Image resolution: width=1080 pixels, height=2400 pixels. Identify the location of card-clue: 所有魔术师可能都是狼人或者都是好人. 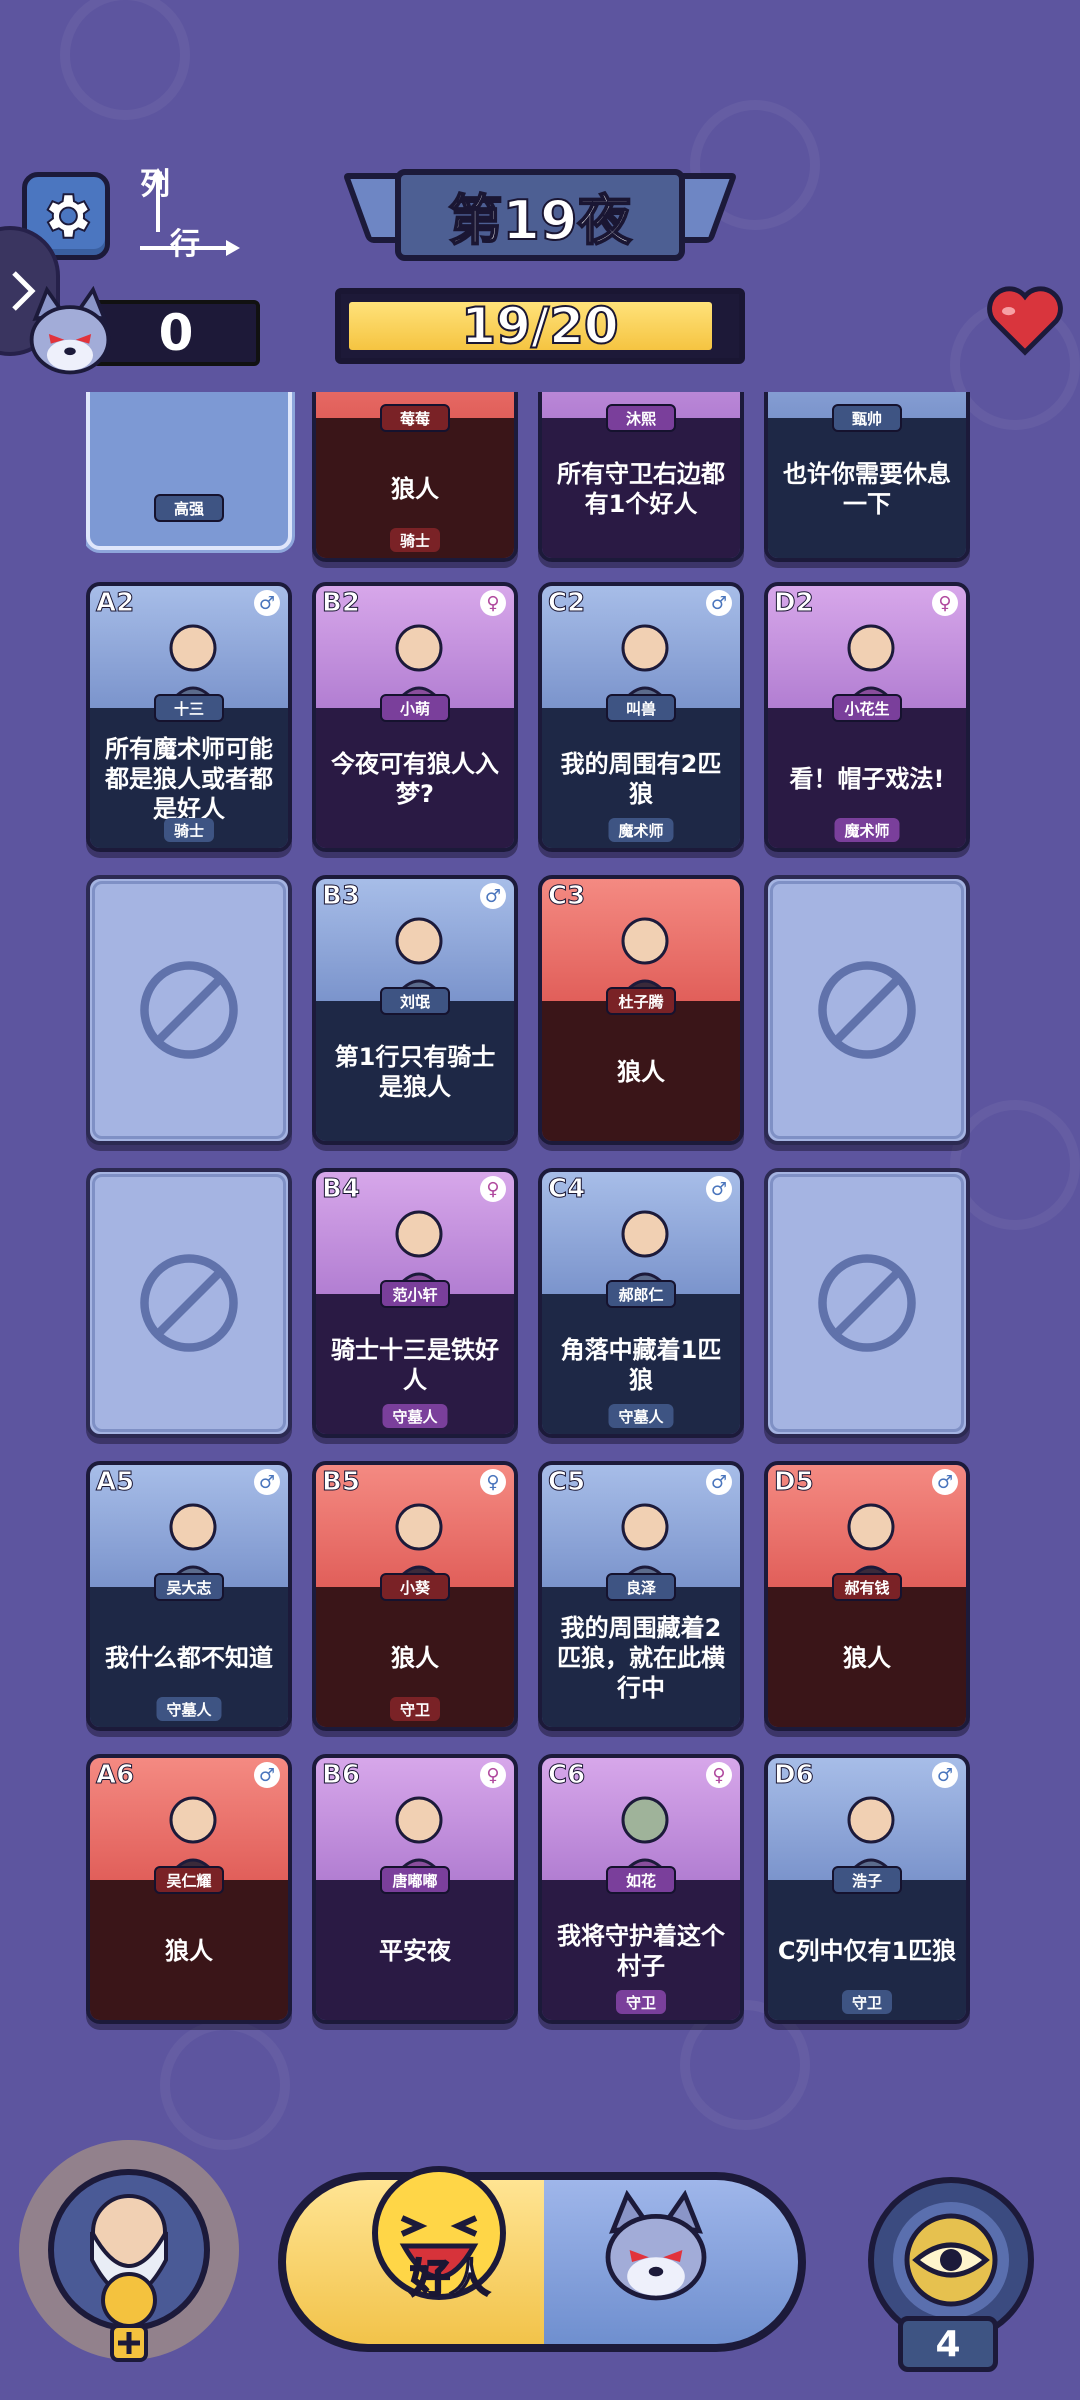
(189, 779).